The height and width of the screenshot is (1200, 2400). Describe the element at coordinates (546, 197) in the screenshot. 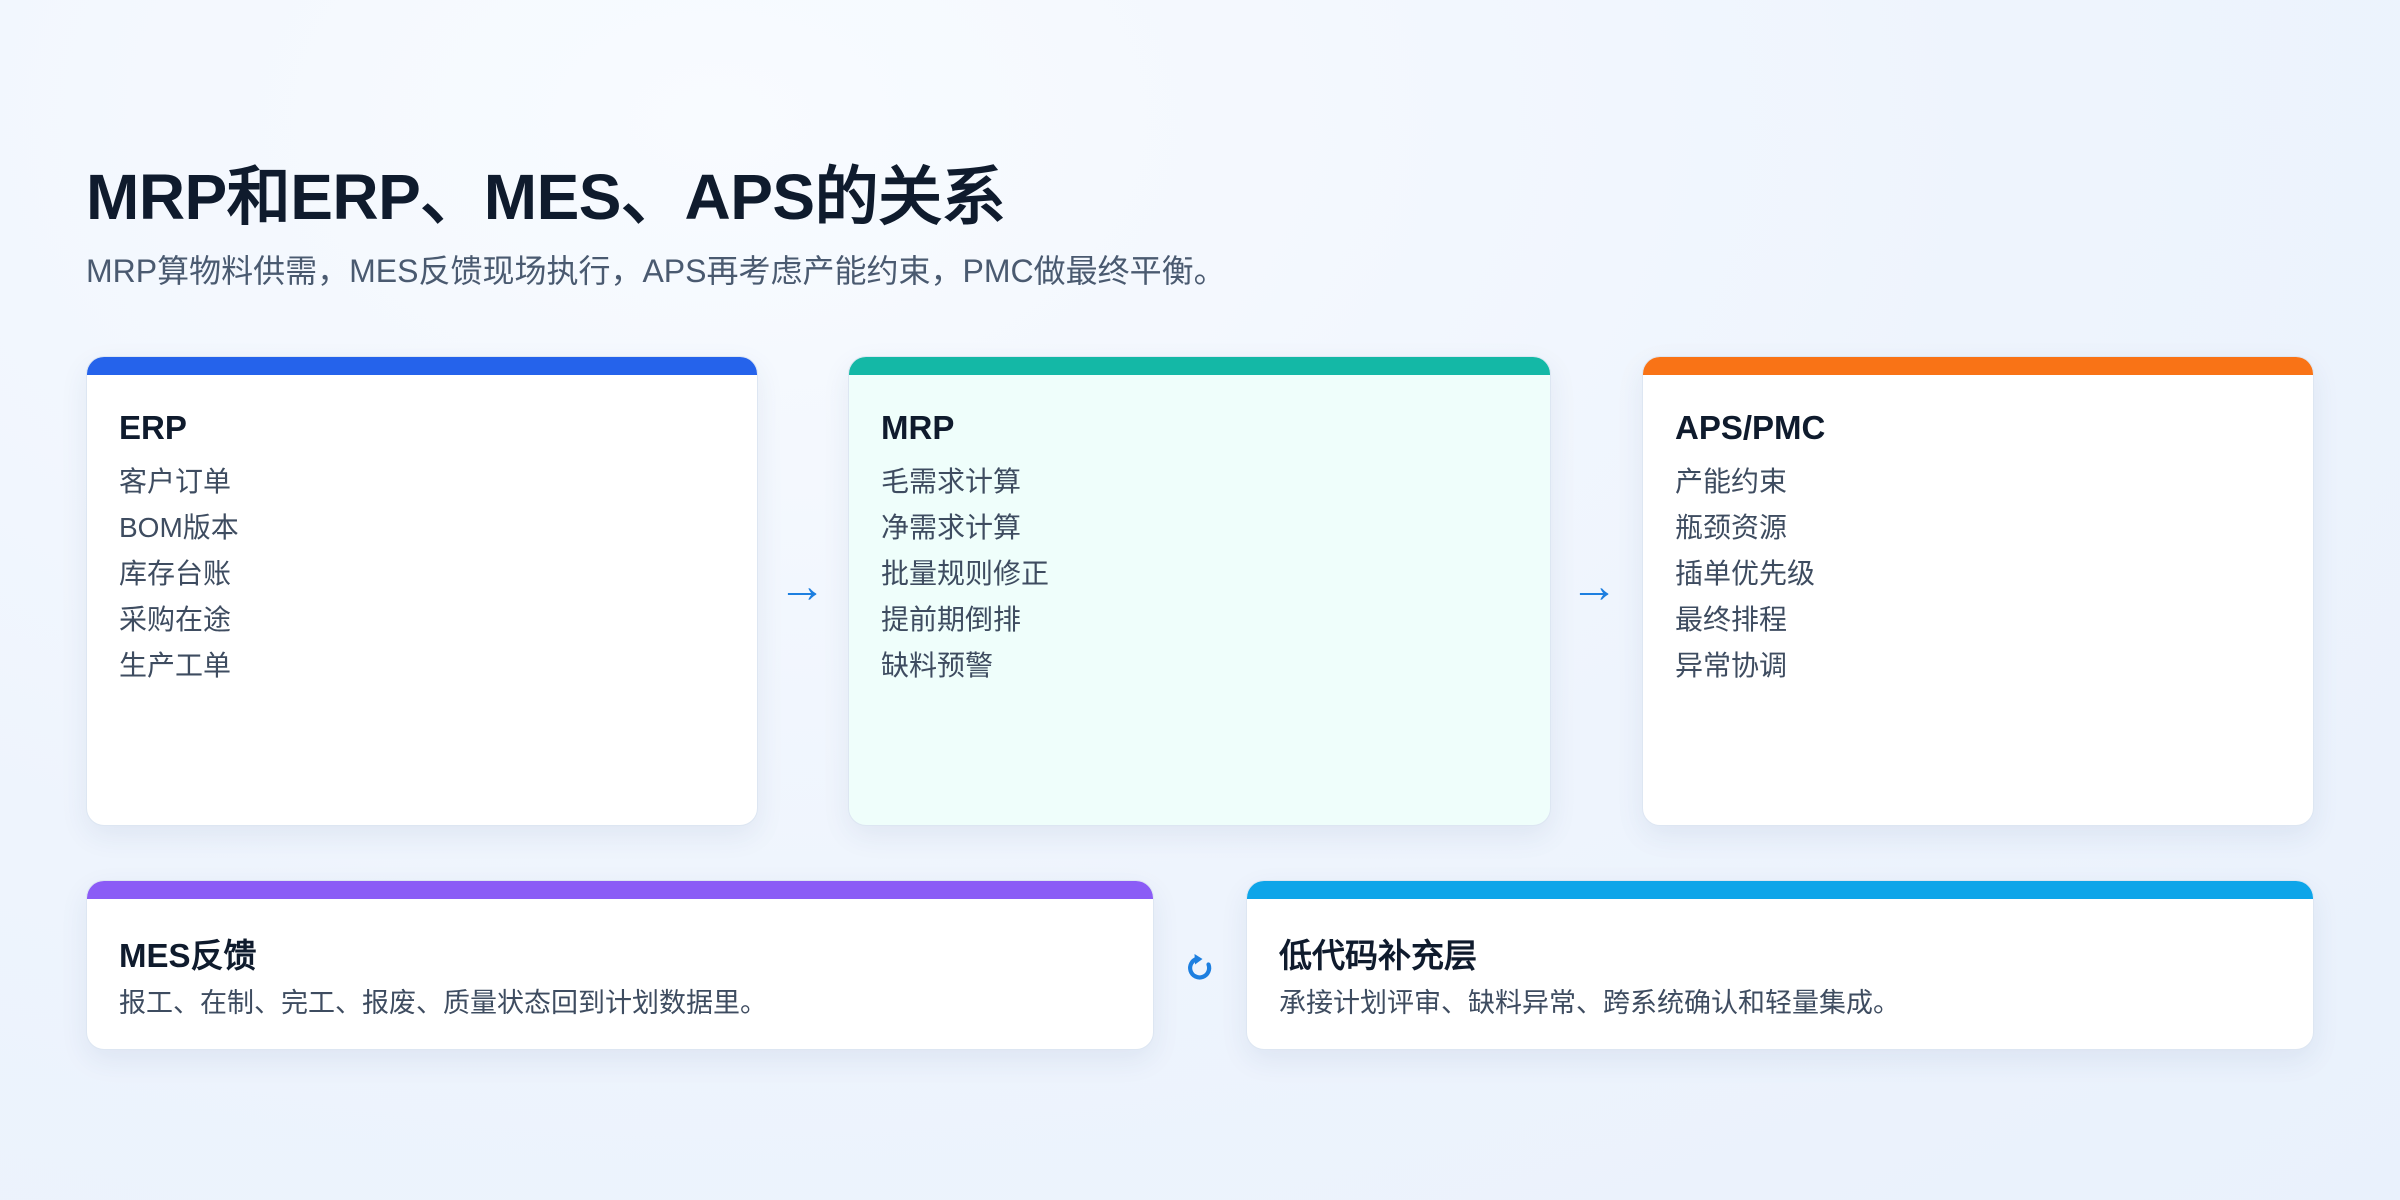

I see `page-title: MRP和ERP、MES、APS的关系` at that location.